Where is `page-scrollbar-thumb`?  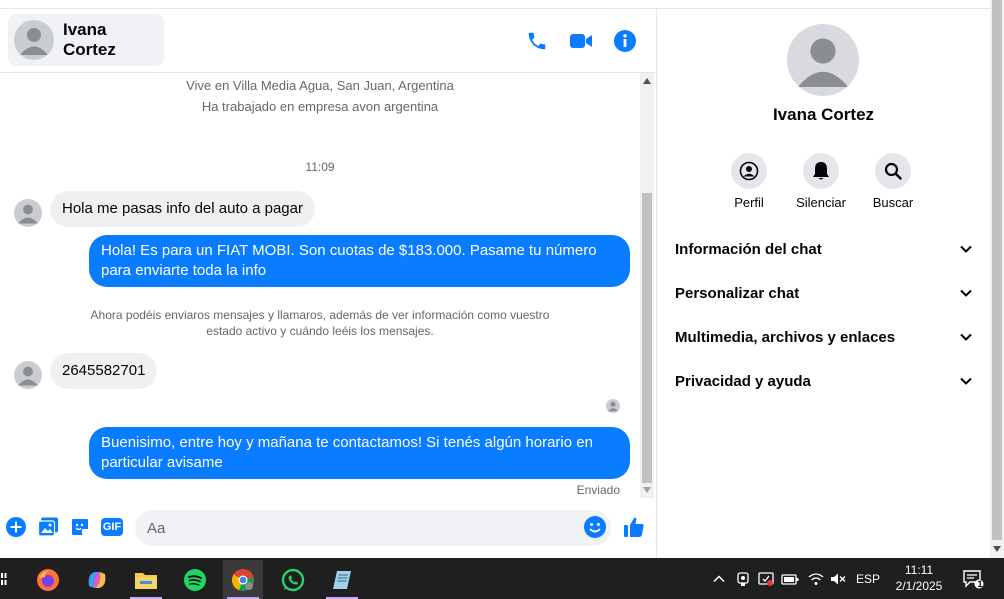 page-scrollbar-thumb is located at coordinates (997, 270).